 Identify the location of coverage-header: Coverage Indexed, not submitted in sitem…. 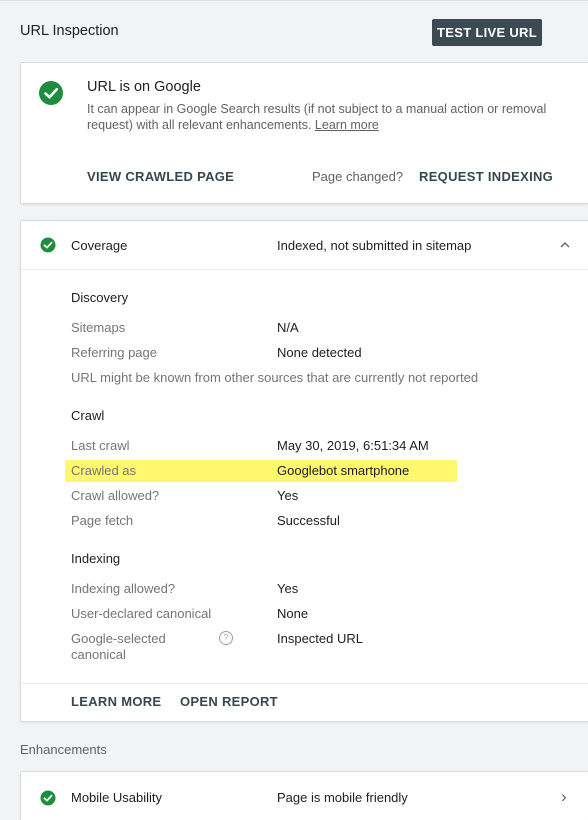
(304, 245).